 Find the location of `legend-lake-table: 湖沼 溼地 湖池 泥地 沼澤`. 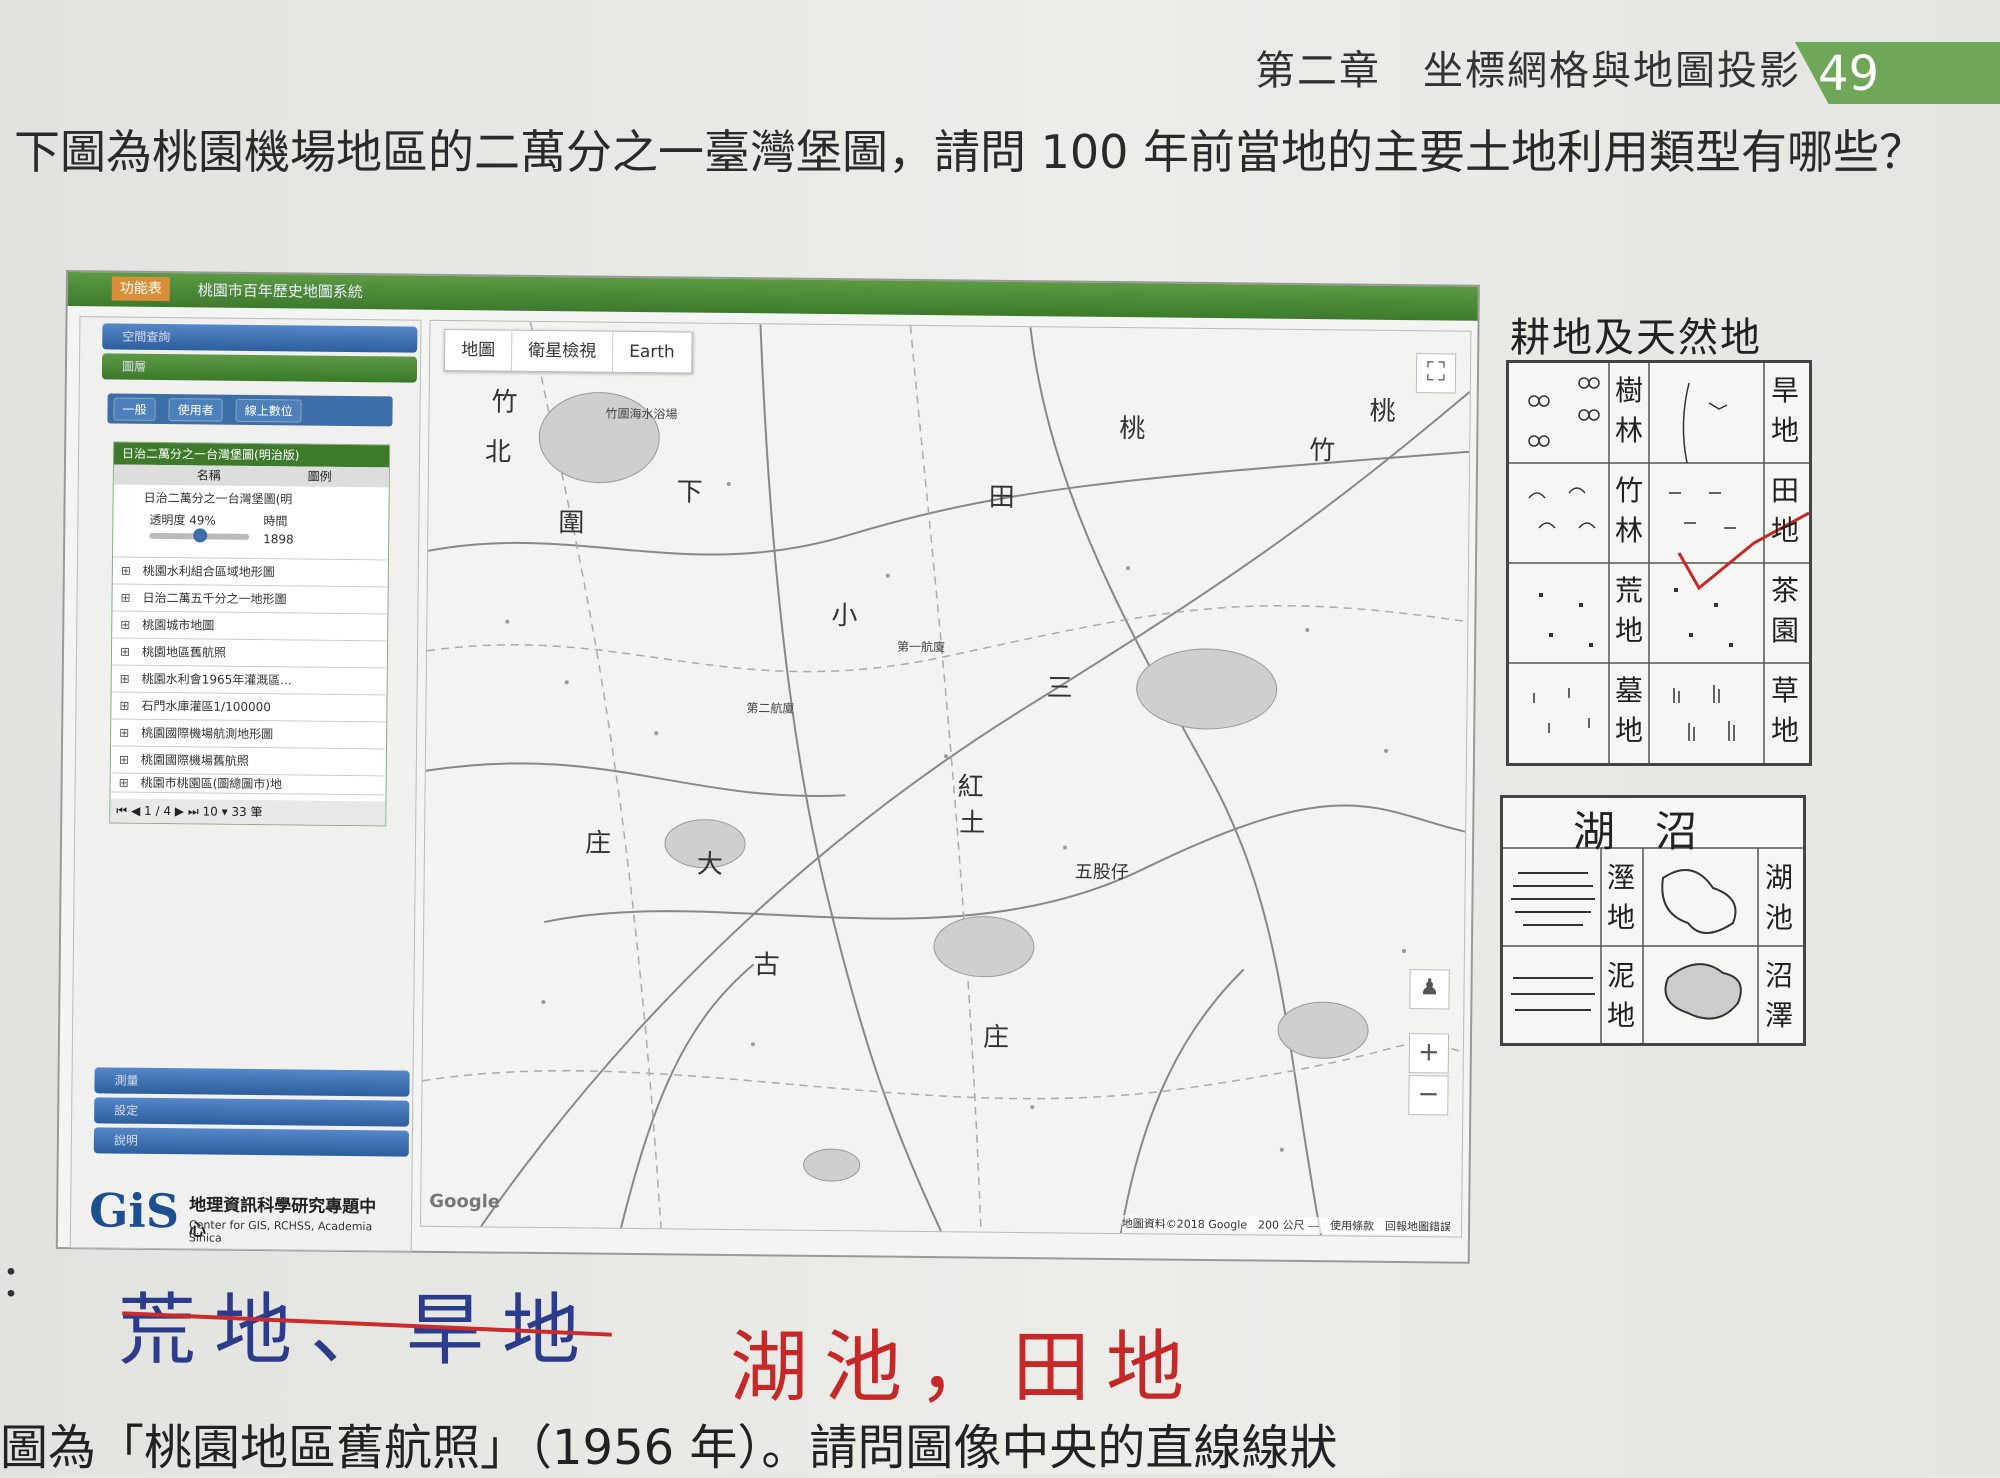

legend-lake-table: 湖沼 溼地 湖池 泥地 沼澤 is located at coordinates (1653, 920).